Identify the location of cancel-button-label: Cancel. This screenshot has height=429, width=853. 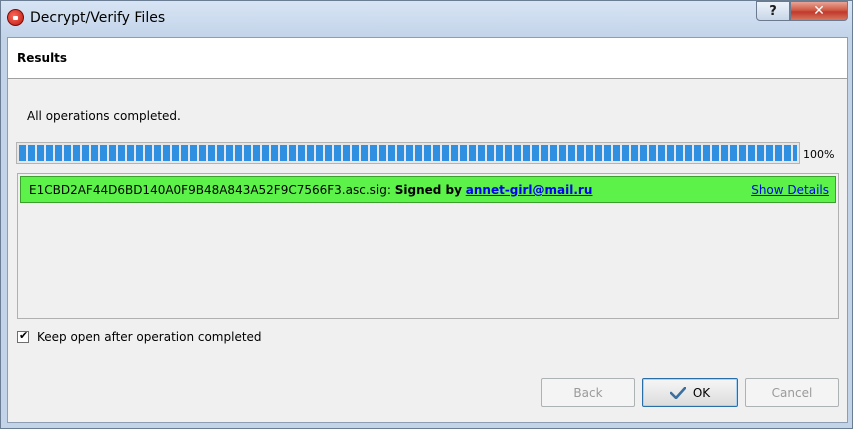
(792, 392).